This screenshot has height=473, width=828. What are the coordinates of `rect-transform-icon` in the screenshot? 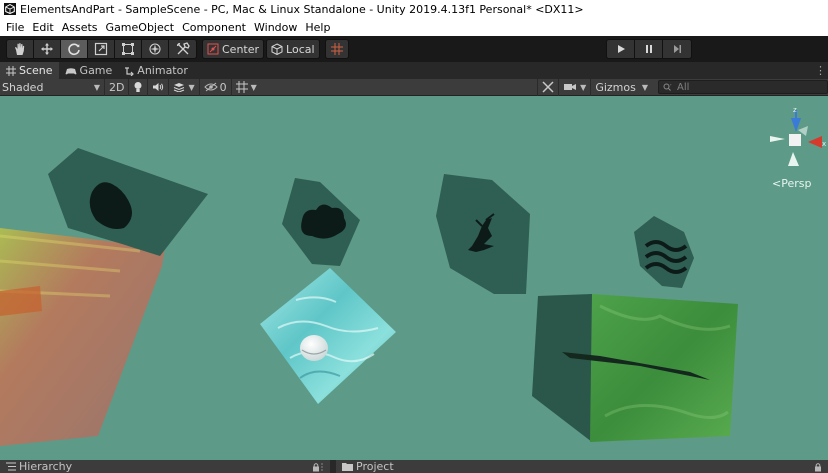 It's located at (128, 49).